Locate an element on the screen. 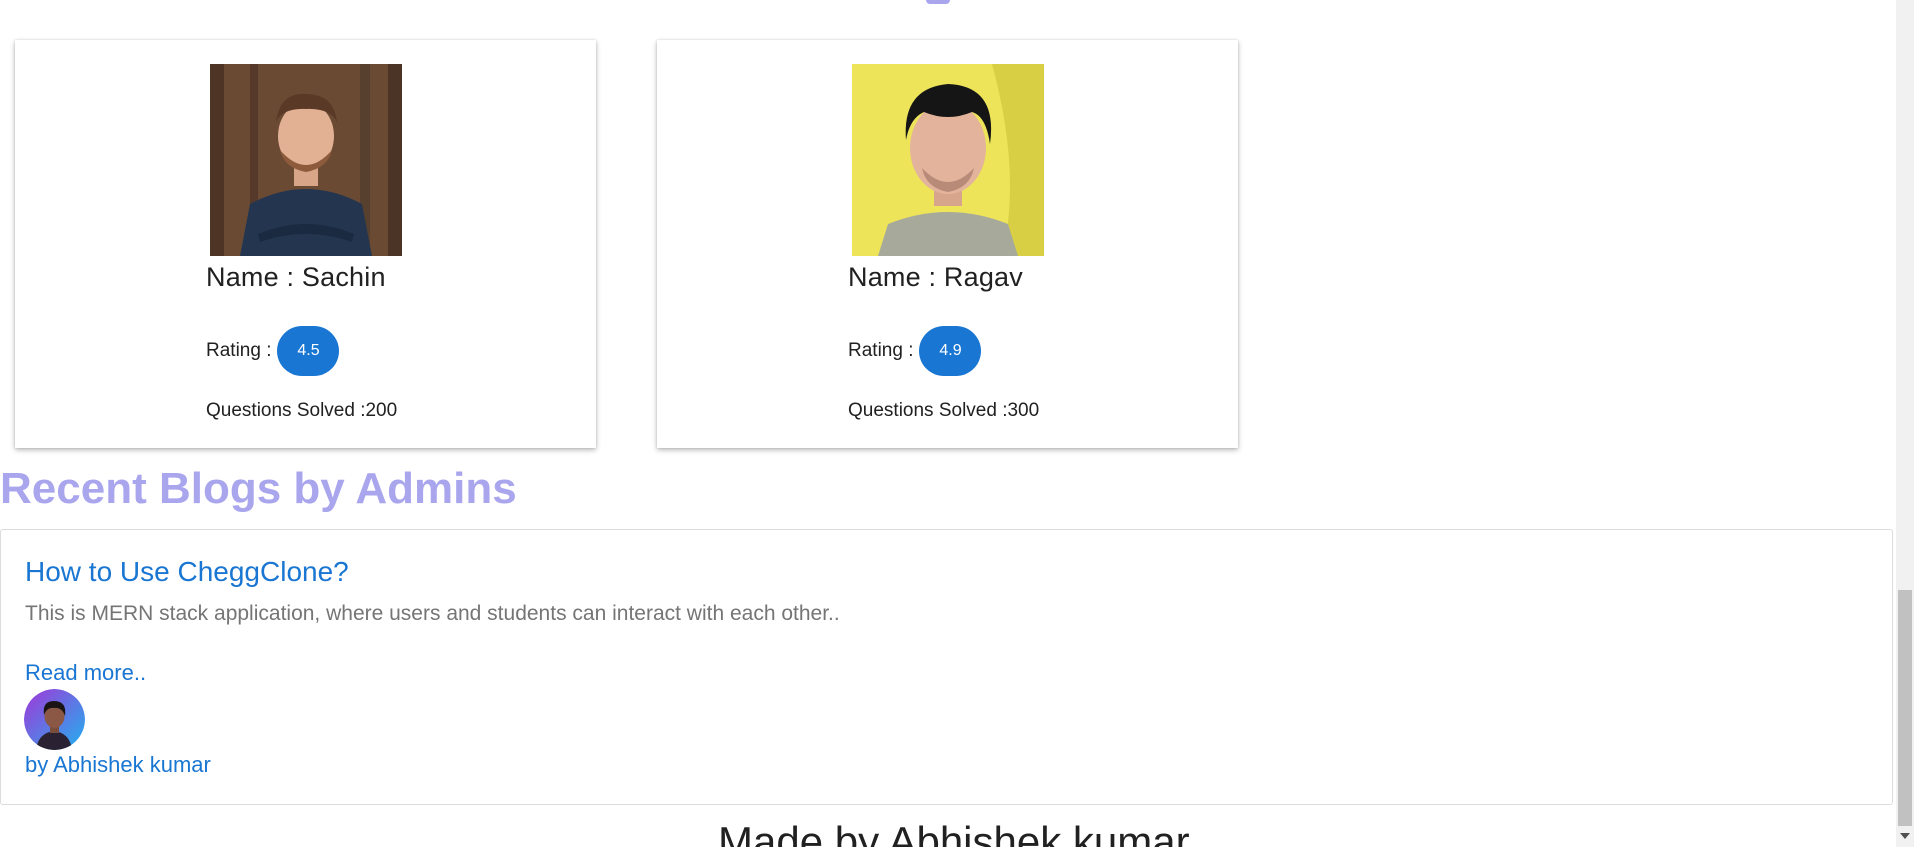 This screenshot has width=1914, height=847. expert-name: Name : Sachin is located at coordinates (296, 277).